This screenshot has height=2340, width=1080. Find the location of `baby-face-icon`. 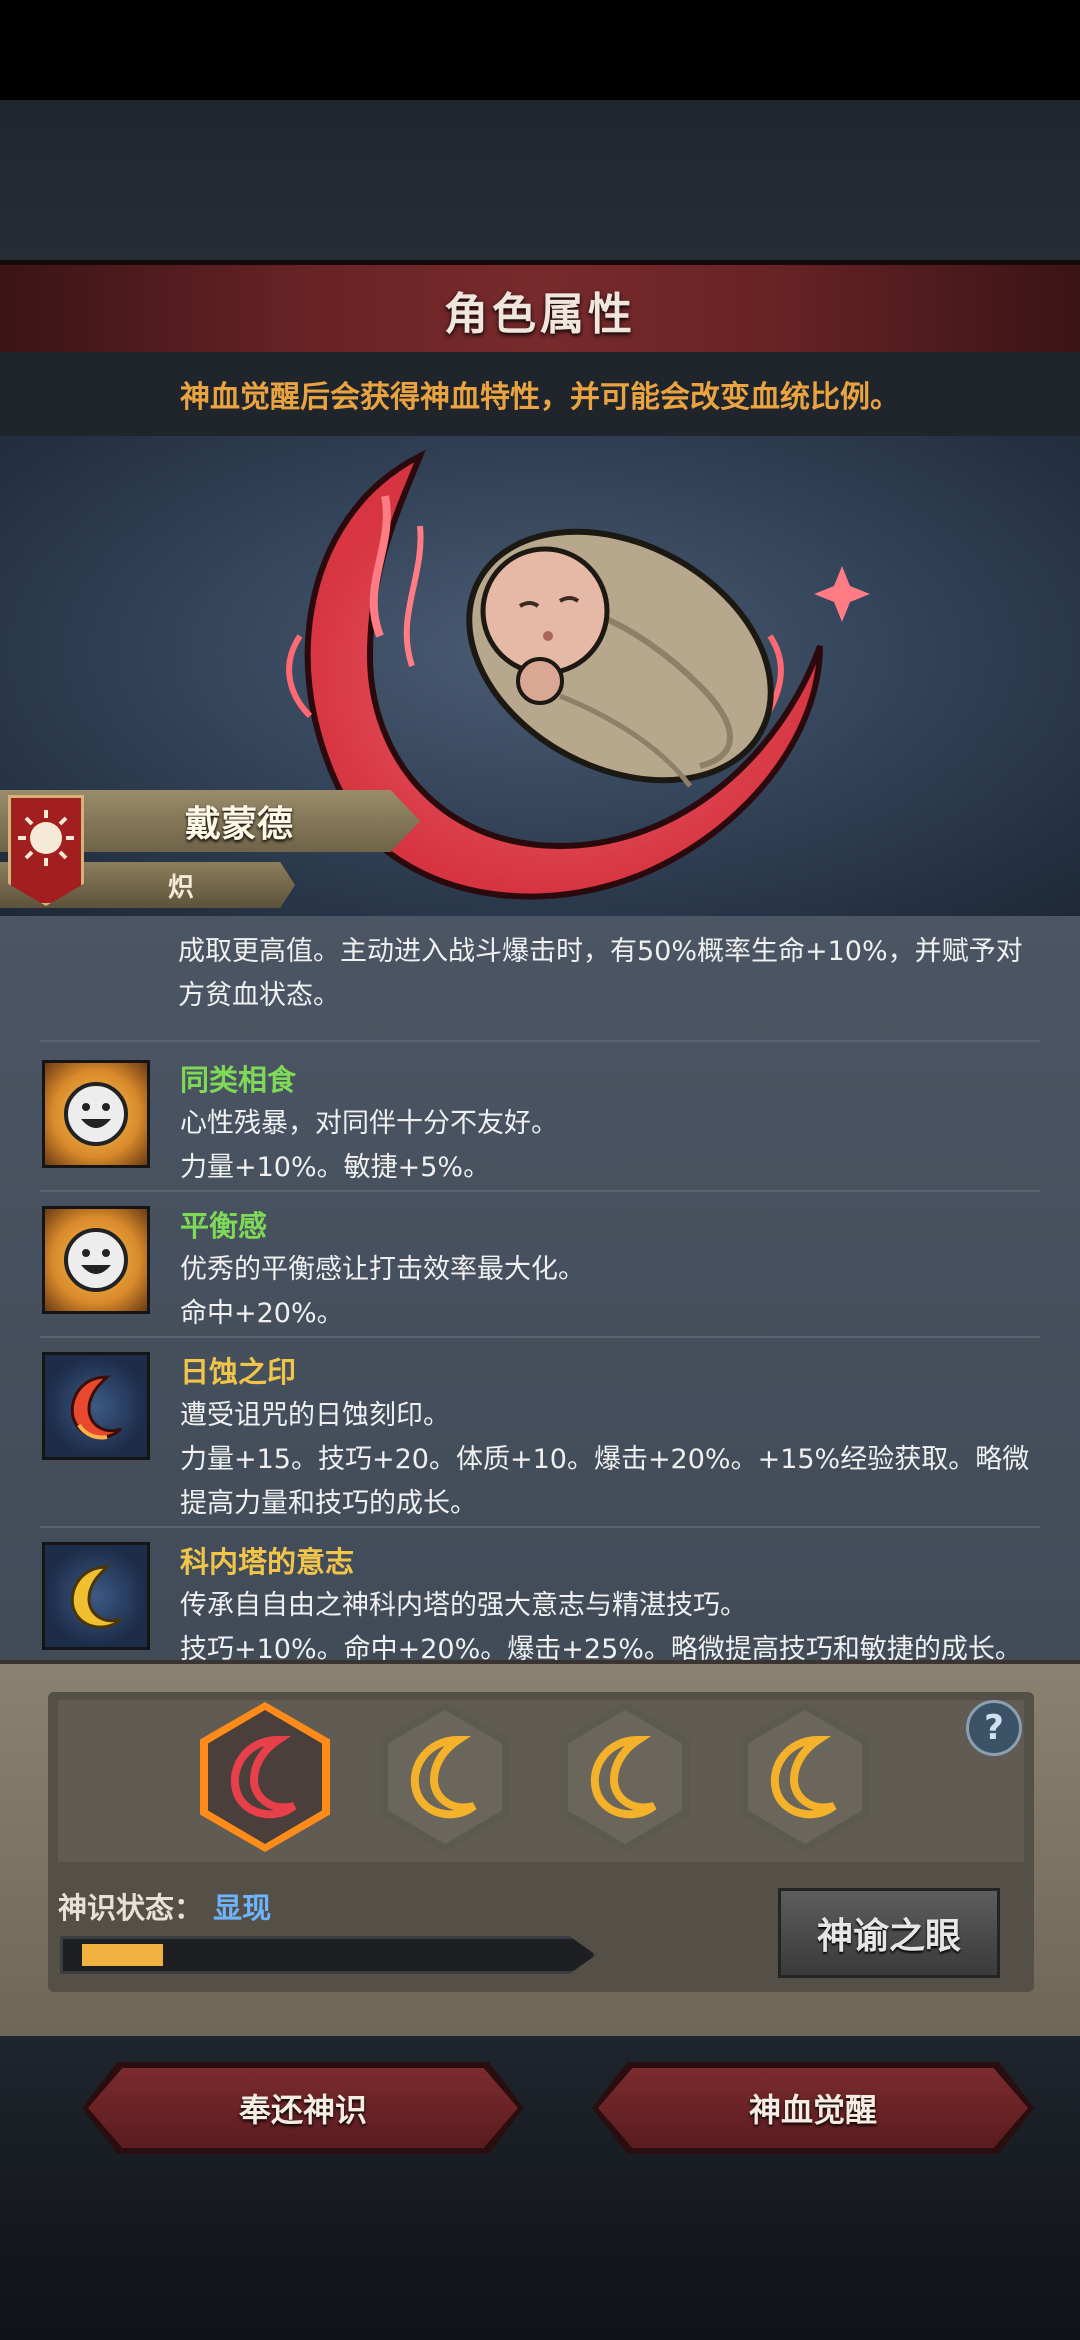

baby-face-icon is located at coordinates (545, 611).